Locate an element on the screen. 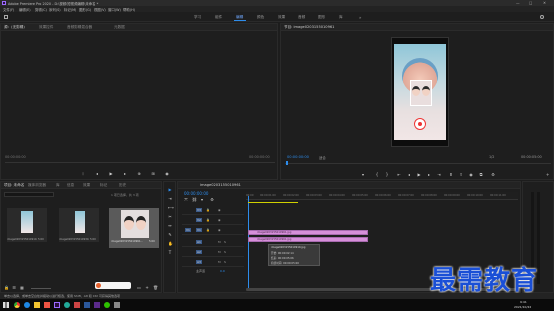 This screenshot has height=311, width=554. pen-tool-icon: ✎ is located at coordinates (170, 235).